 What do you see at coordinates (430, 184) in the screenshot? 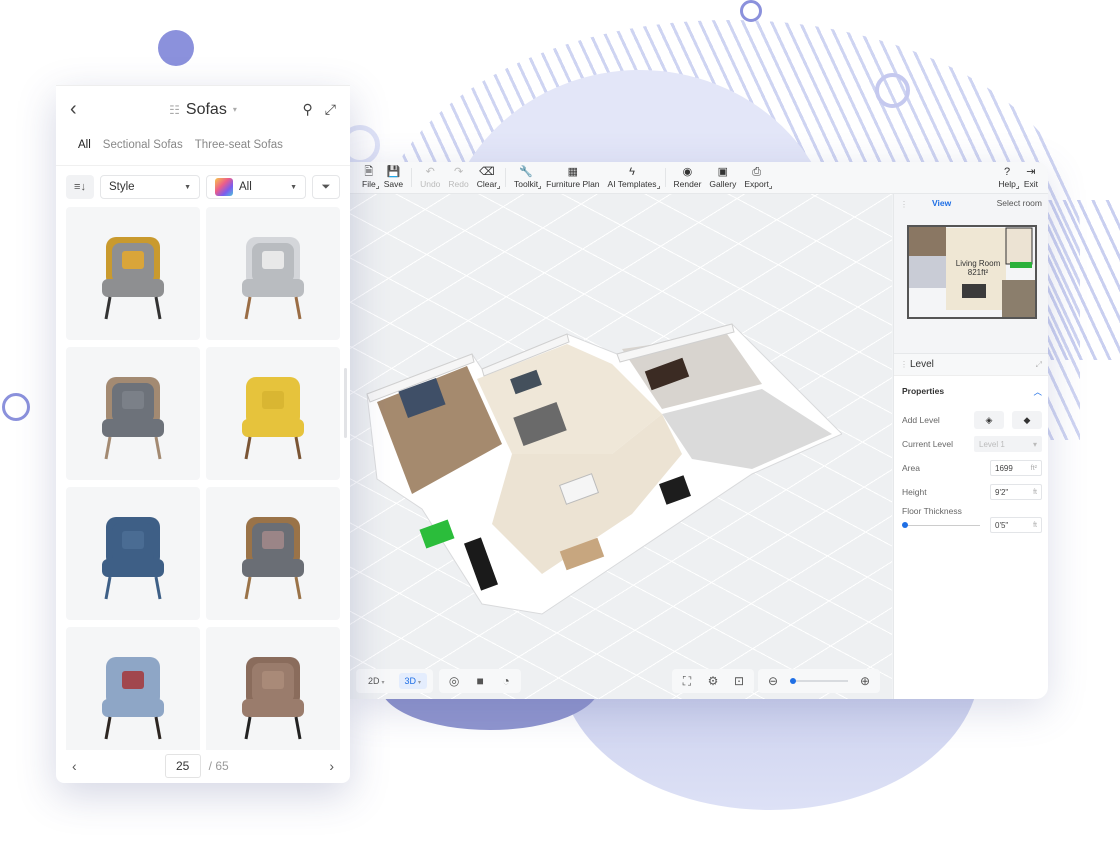
I see `undo-label: Undo` at bounding box center [430, 184].